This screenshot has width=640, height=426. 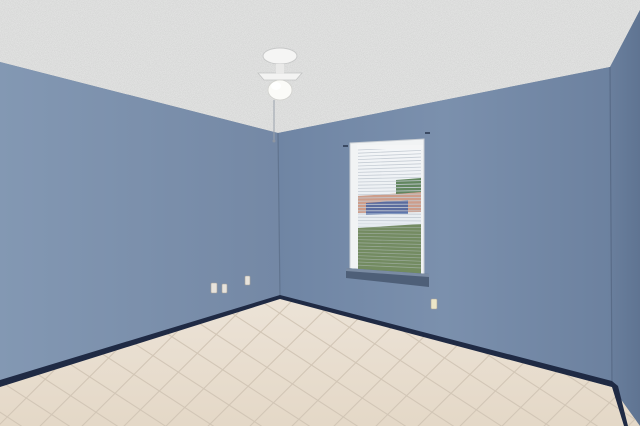 What do you see at coordinates (386, 209) in the screenshot?
I see `window-with-blinds` at bounding box center [386, 209].